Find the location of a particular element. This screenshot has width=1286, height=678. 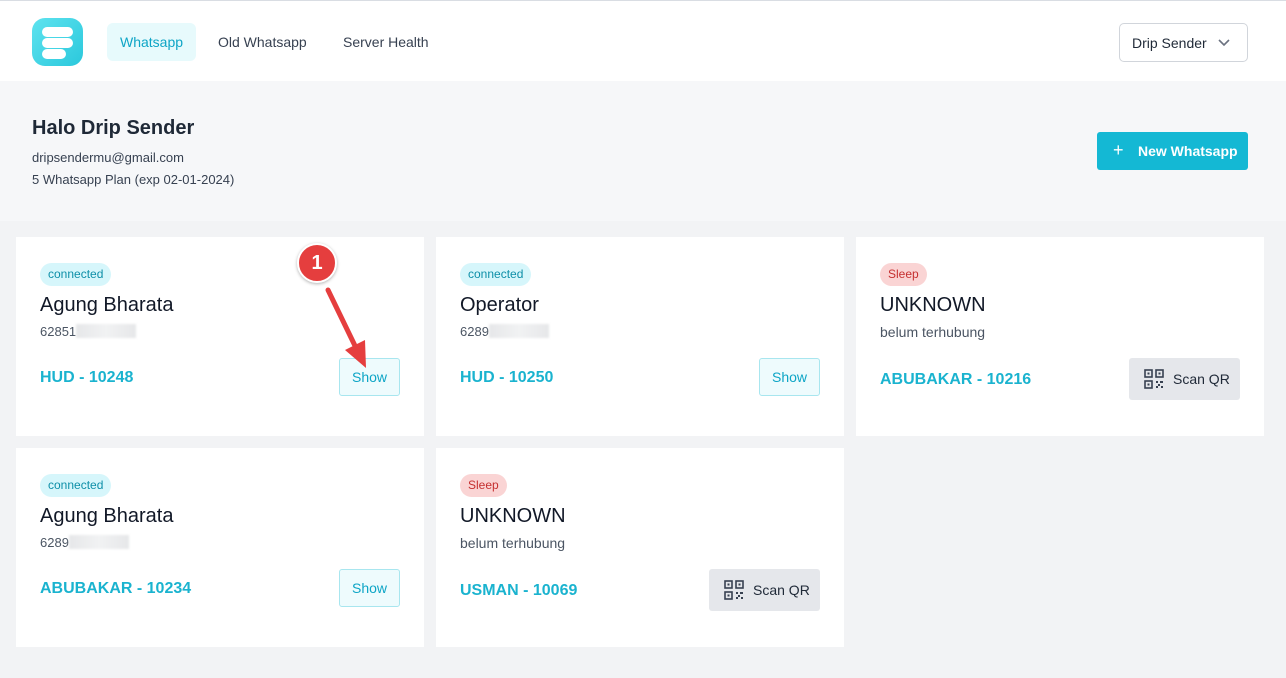

device-code-link: USMAN - 10069 is located at coordinates (518, 591).